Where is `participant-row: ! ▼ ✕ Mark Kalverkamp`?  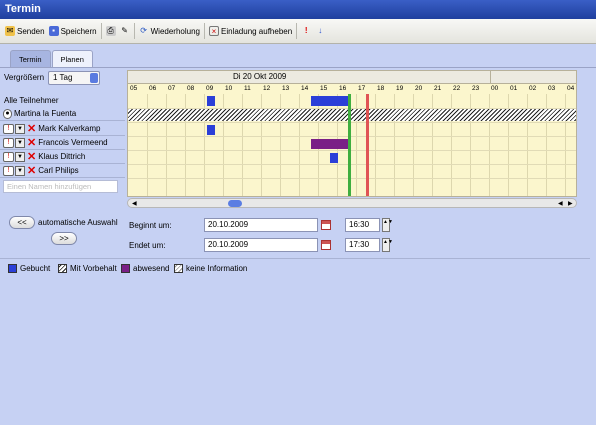
participant-row: ! ▼ ✕ Mark Kalverkamp is located at coordinates (62, 129).